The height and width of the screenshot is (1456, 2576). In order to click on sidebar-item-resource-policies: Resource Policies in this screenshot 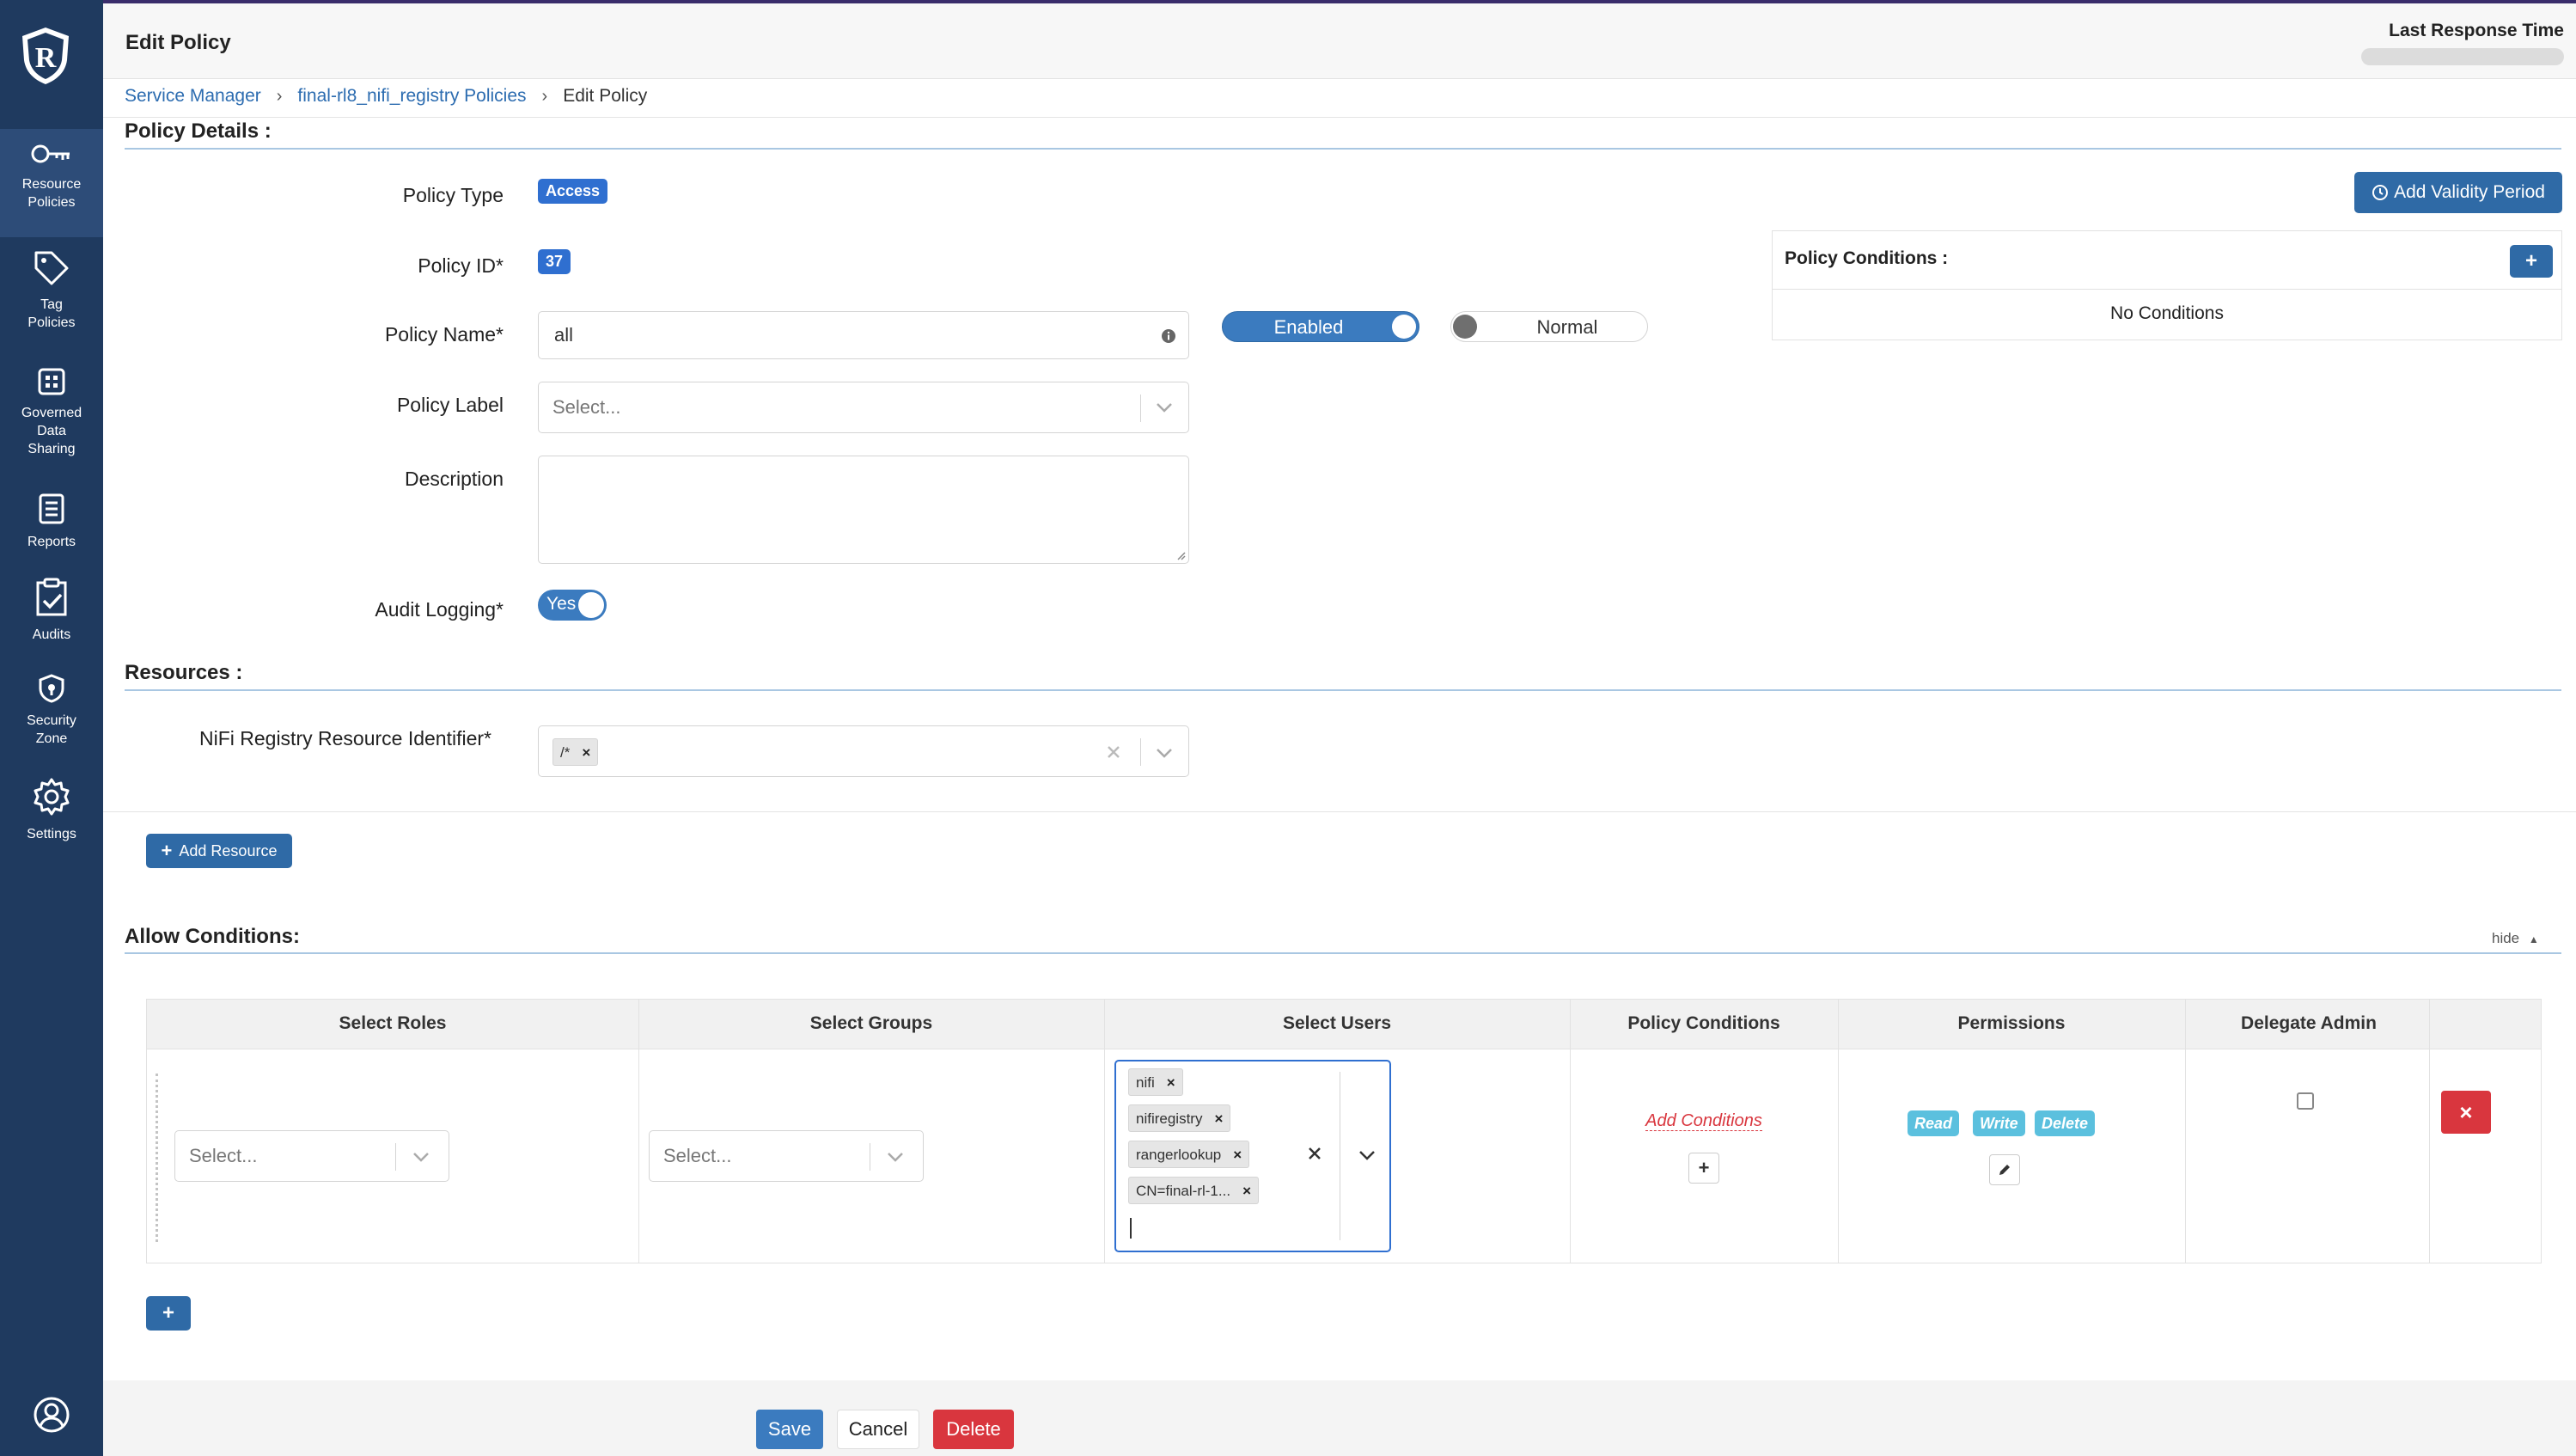, I will do `click(51, 183)`.